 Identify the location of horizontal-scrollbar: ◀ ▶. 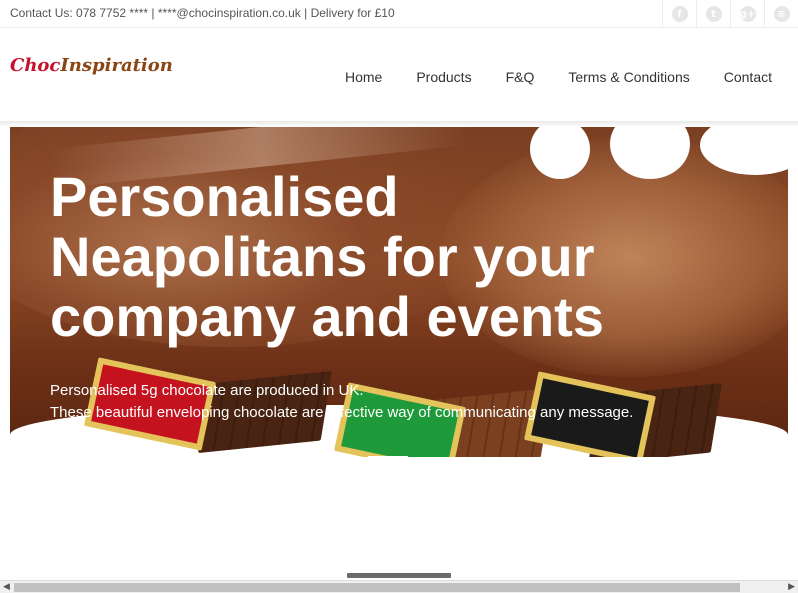
(399, 586).